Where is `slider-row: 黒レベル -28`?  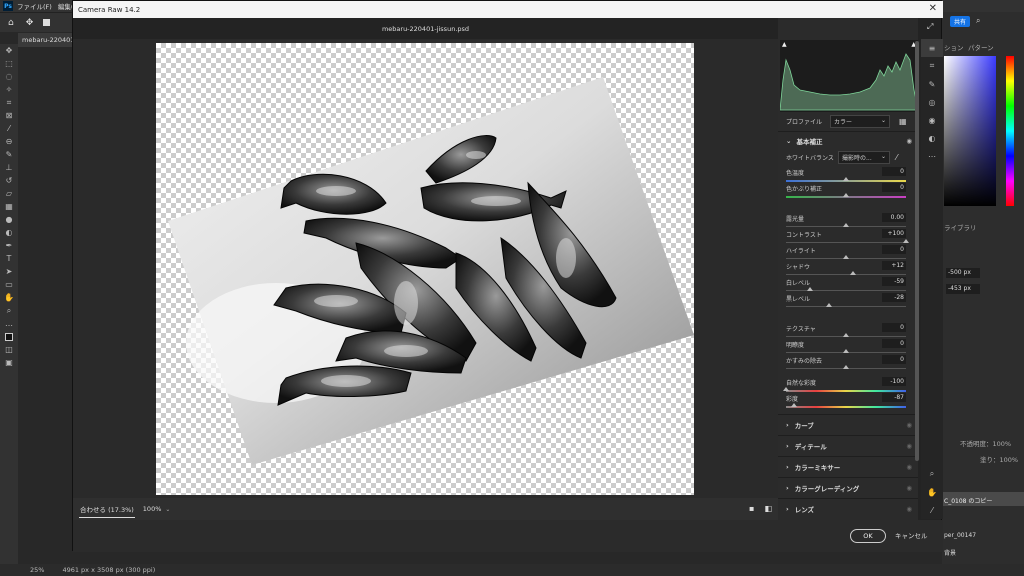
slider-row: 黒レベル -28 is located at coordinates (846, 302).